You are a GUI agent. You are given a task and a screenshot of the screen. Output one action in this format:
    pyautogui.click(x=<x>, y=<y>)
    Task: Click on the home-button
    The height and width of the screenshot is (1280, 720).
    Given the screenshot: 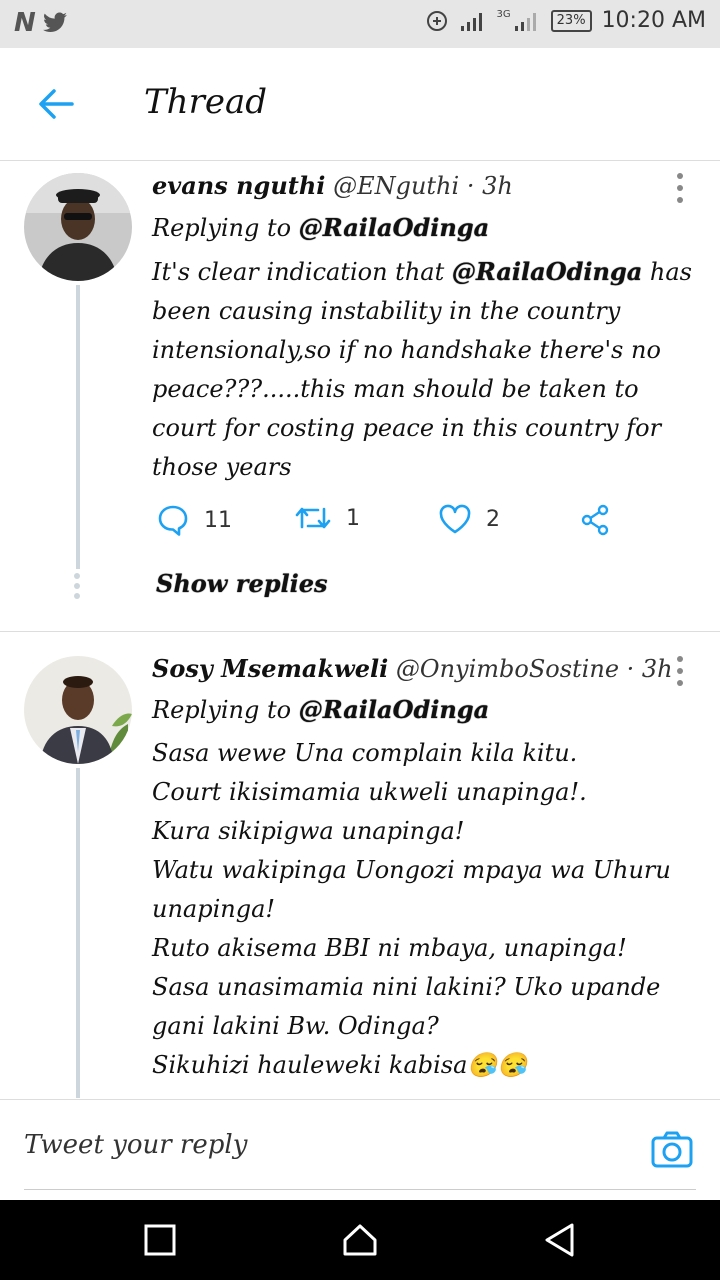 What is the action you would take?
    pyautogui.click(x=360, y=1240)
    